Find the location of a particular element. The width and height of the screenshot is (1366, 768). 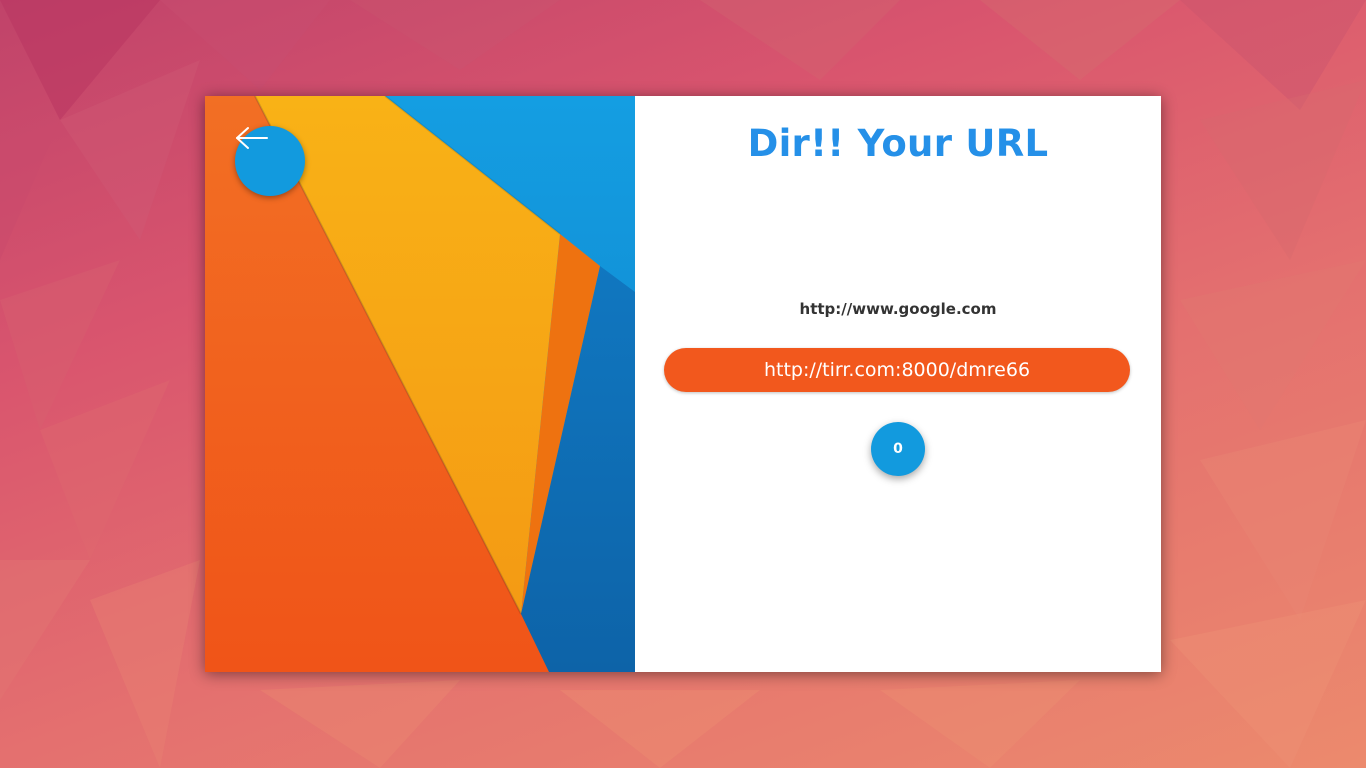

page-title: Dir!! Your URL is located at coordinates (898, 143).